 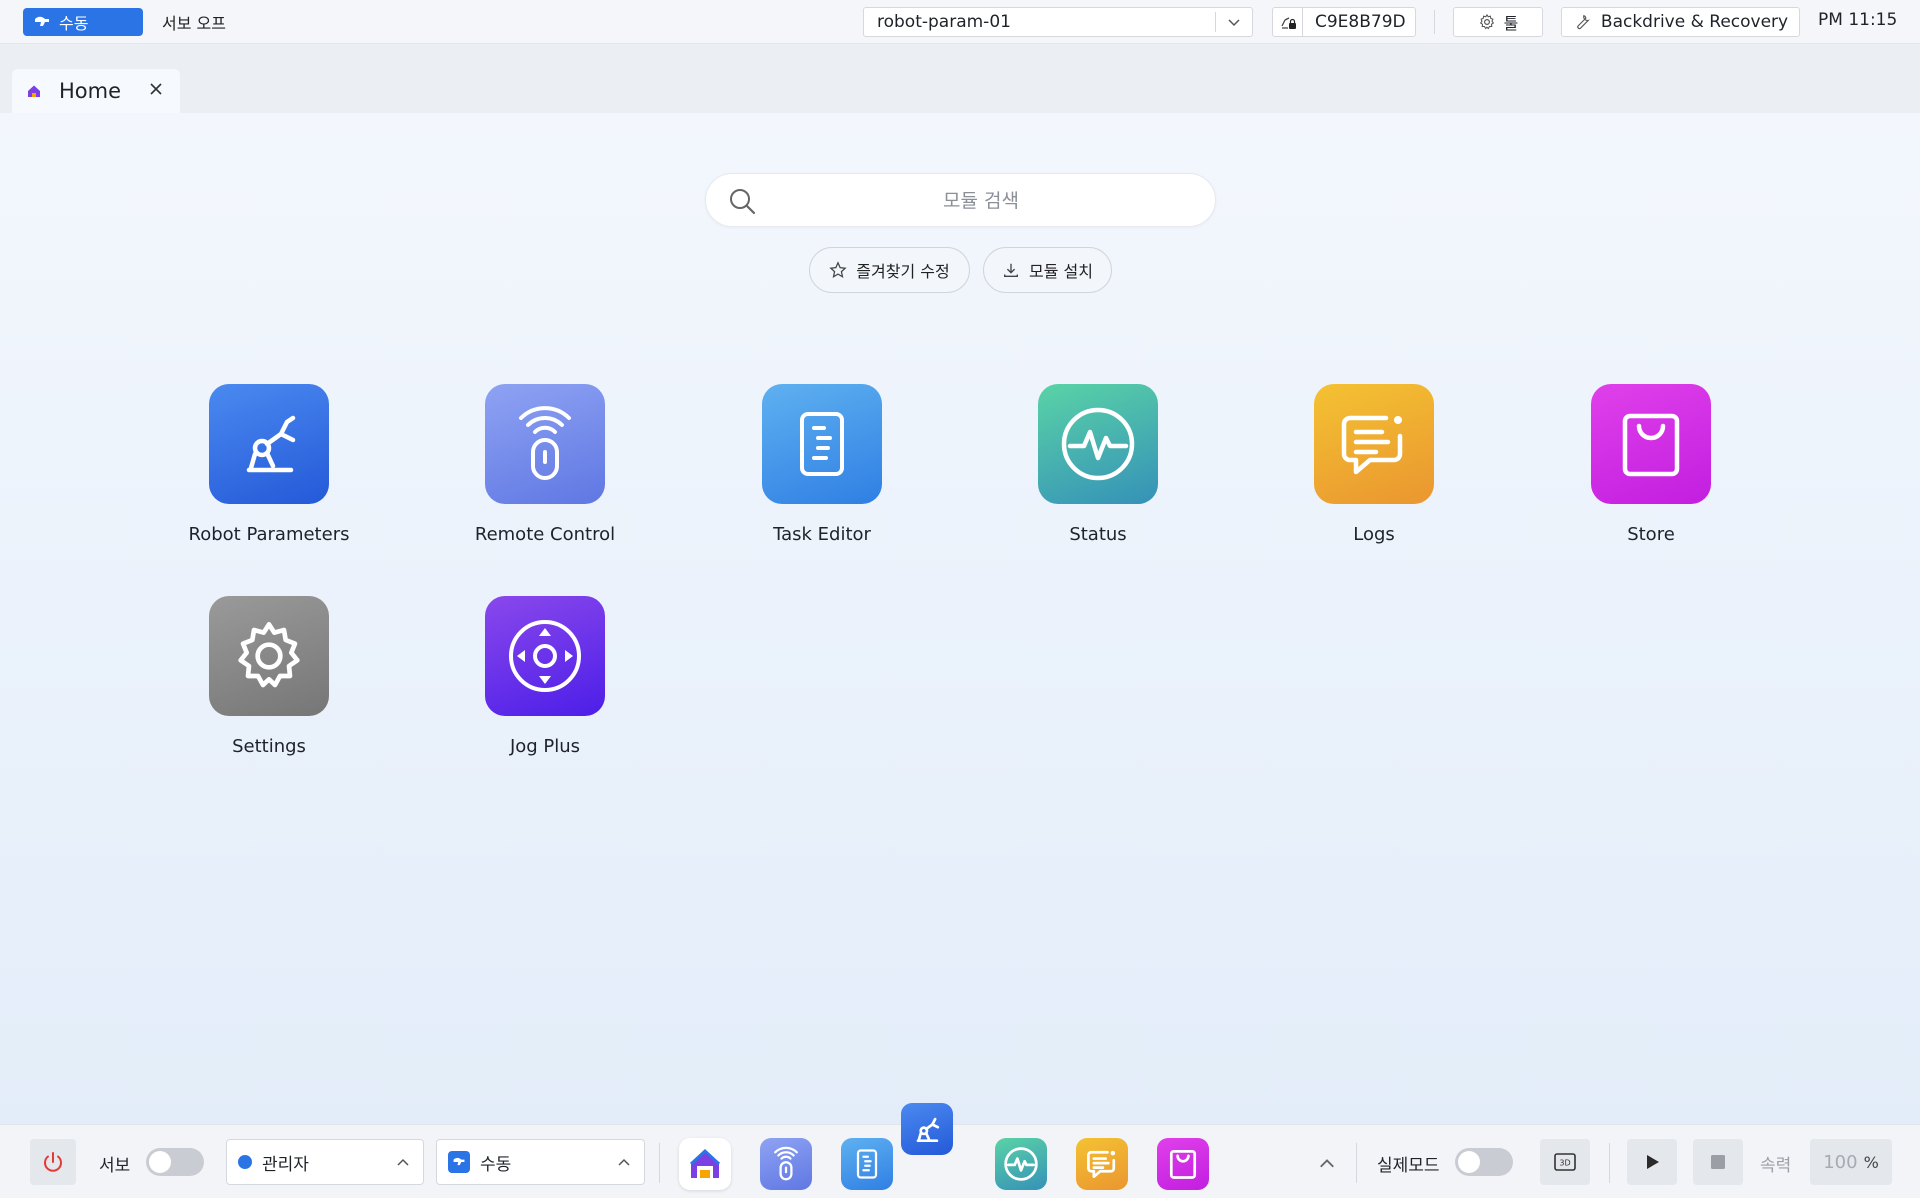 I want to click on app-status: Status, so click(x=1098, y=464).